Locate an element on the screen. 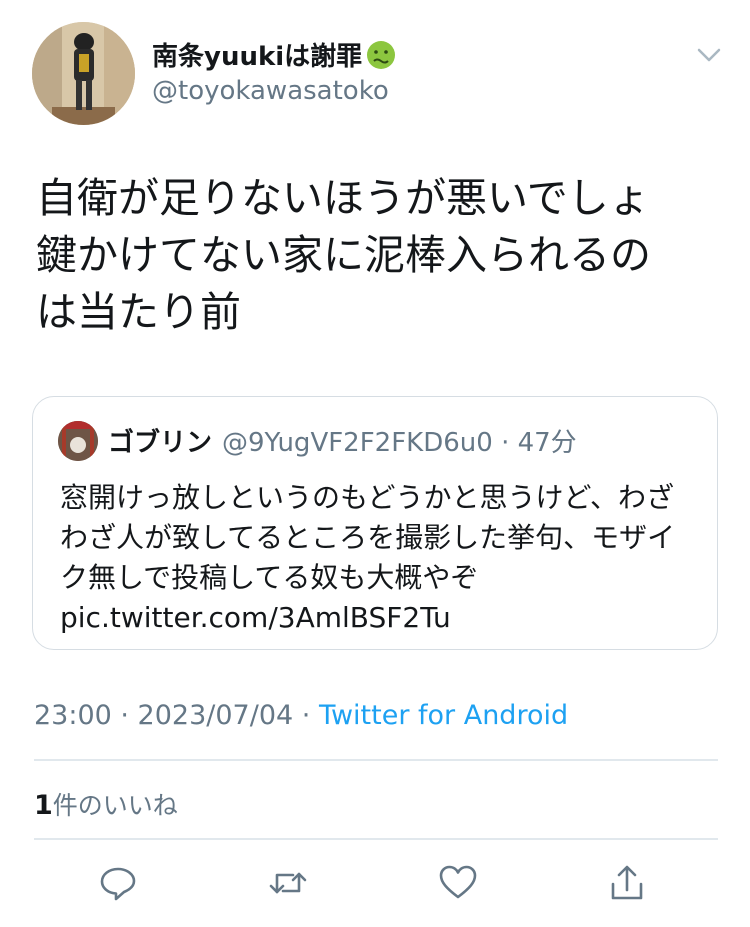  quoted-handle-time: @9YugVF2F2FKD6u0 · 47分 is located at coordinates (399, 443).